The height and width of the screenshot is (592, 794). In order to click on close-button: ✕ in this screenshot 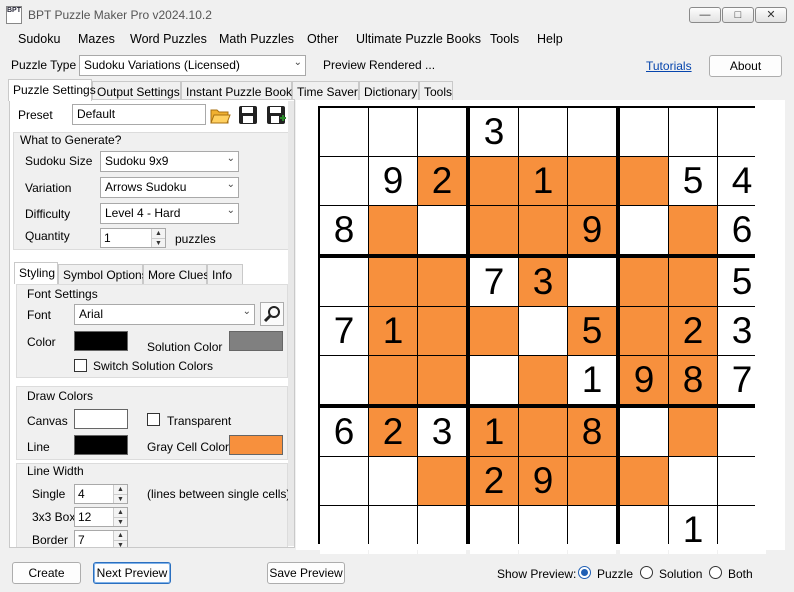, I will do `click(771, 15)`.